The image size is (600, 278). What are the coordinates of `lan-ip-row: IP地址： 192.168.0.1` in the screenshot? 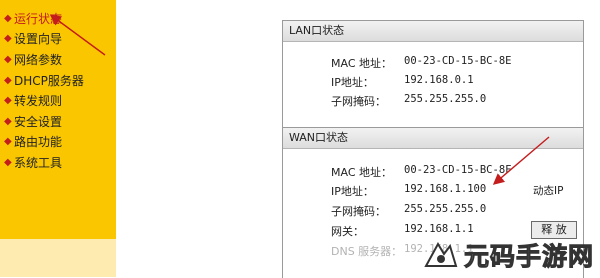 It's located at (433, 83).